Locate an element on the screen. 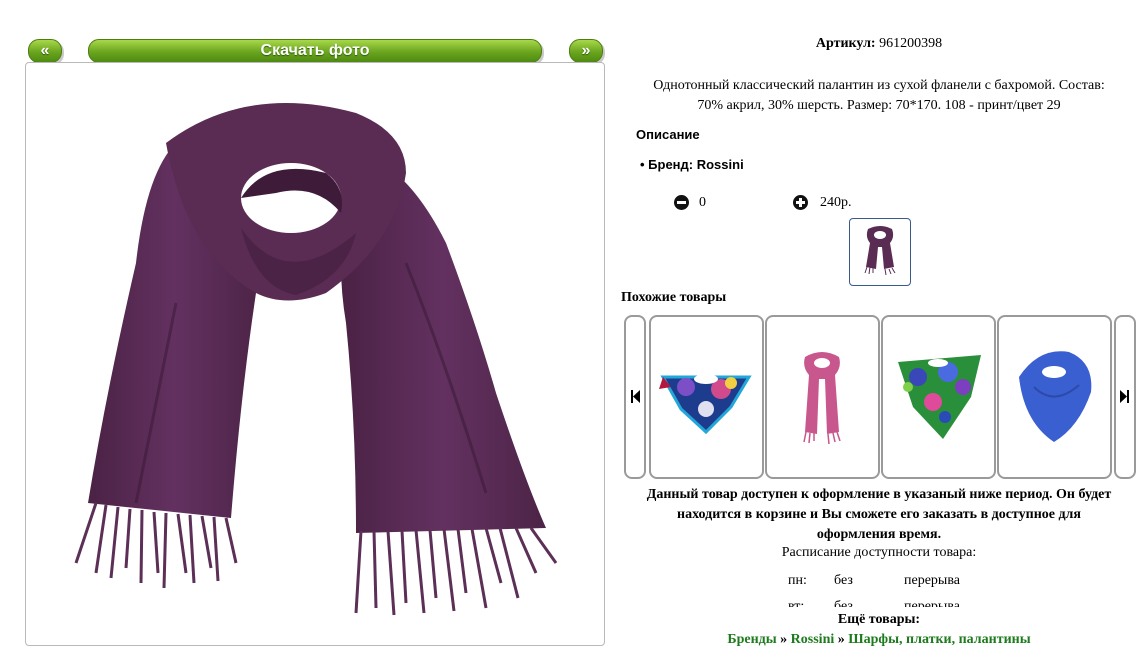  skip-forward-icon is located at coordinates (1124, 396).